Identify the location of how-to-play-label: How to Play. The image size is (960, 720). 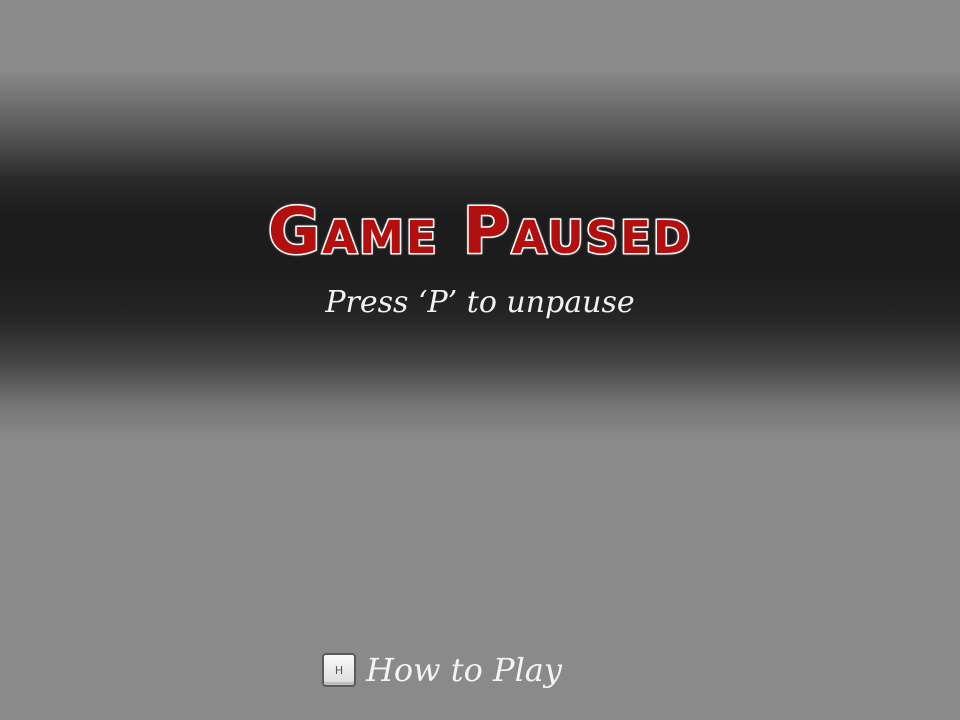
(464, 670).